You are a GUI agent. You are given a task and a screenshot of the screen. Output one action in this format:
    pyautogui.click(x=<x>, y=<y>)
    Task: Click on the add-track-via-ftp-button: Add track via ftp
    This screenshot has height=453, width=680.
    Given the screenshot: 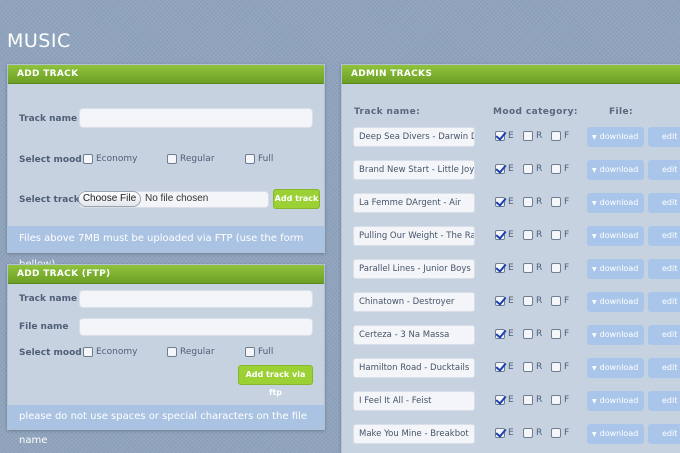 What is the action you would take?
    pyautogui.click(x=275, y=381)
    